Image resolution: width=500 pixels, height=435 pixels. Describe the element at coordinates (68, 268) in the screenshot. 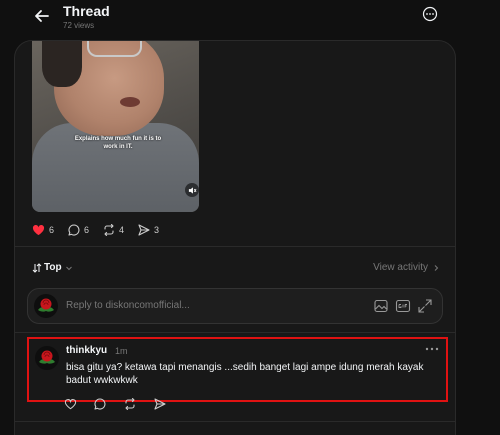

I see `chevron-down-icon` at that location.